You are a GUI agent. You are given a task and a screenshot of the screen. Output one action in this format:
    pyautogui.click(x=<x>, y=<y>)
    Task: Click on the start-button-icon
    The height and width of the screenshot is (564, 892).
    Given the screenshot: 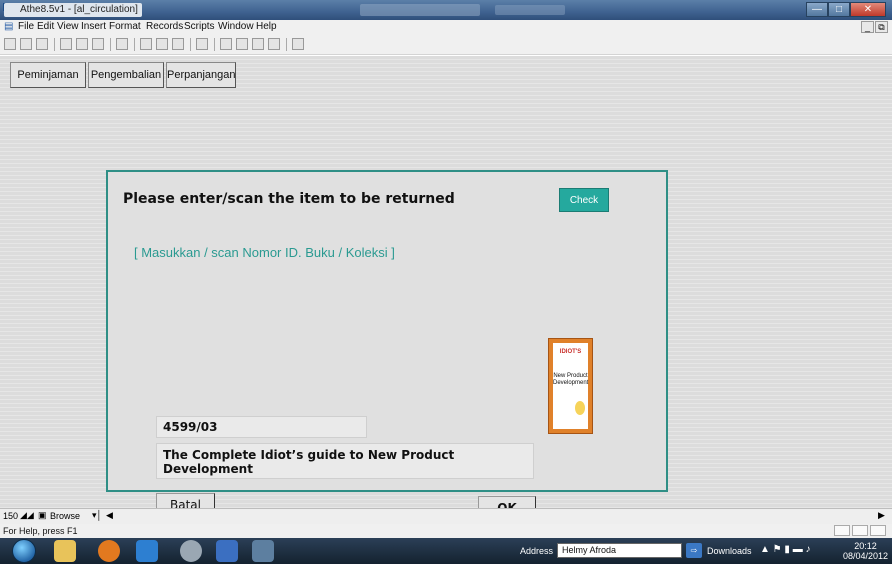 What is the action you would take?
    pyautogui.click(x=24, y=551)
    